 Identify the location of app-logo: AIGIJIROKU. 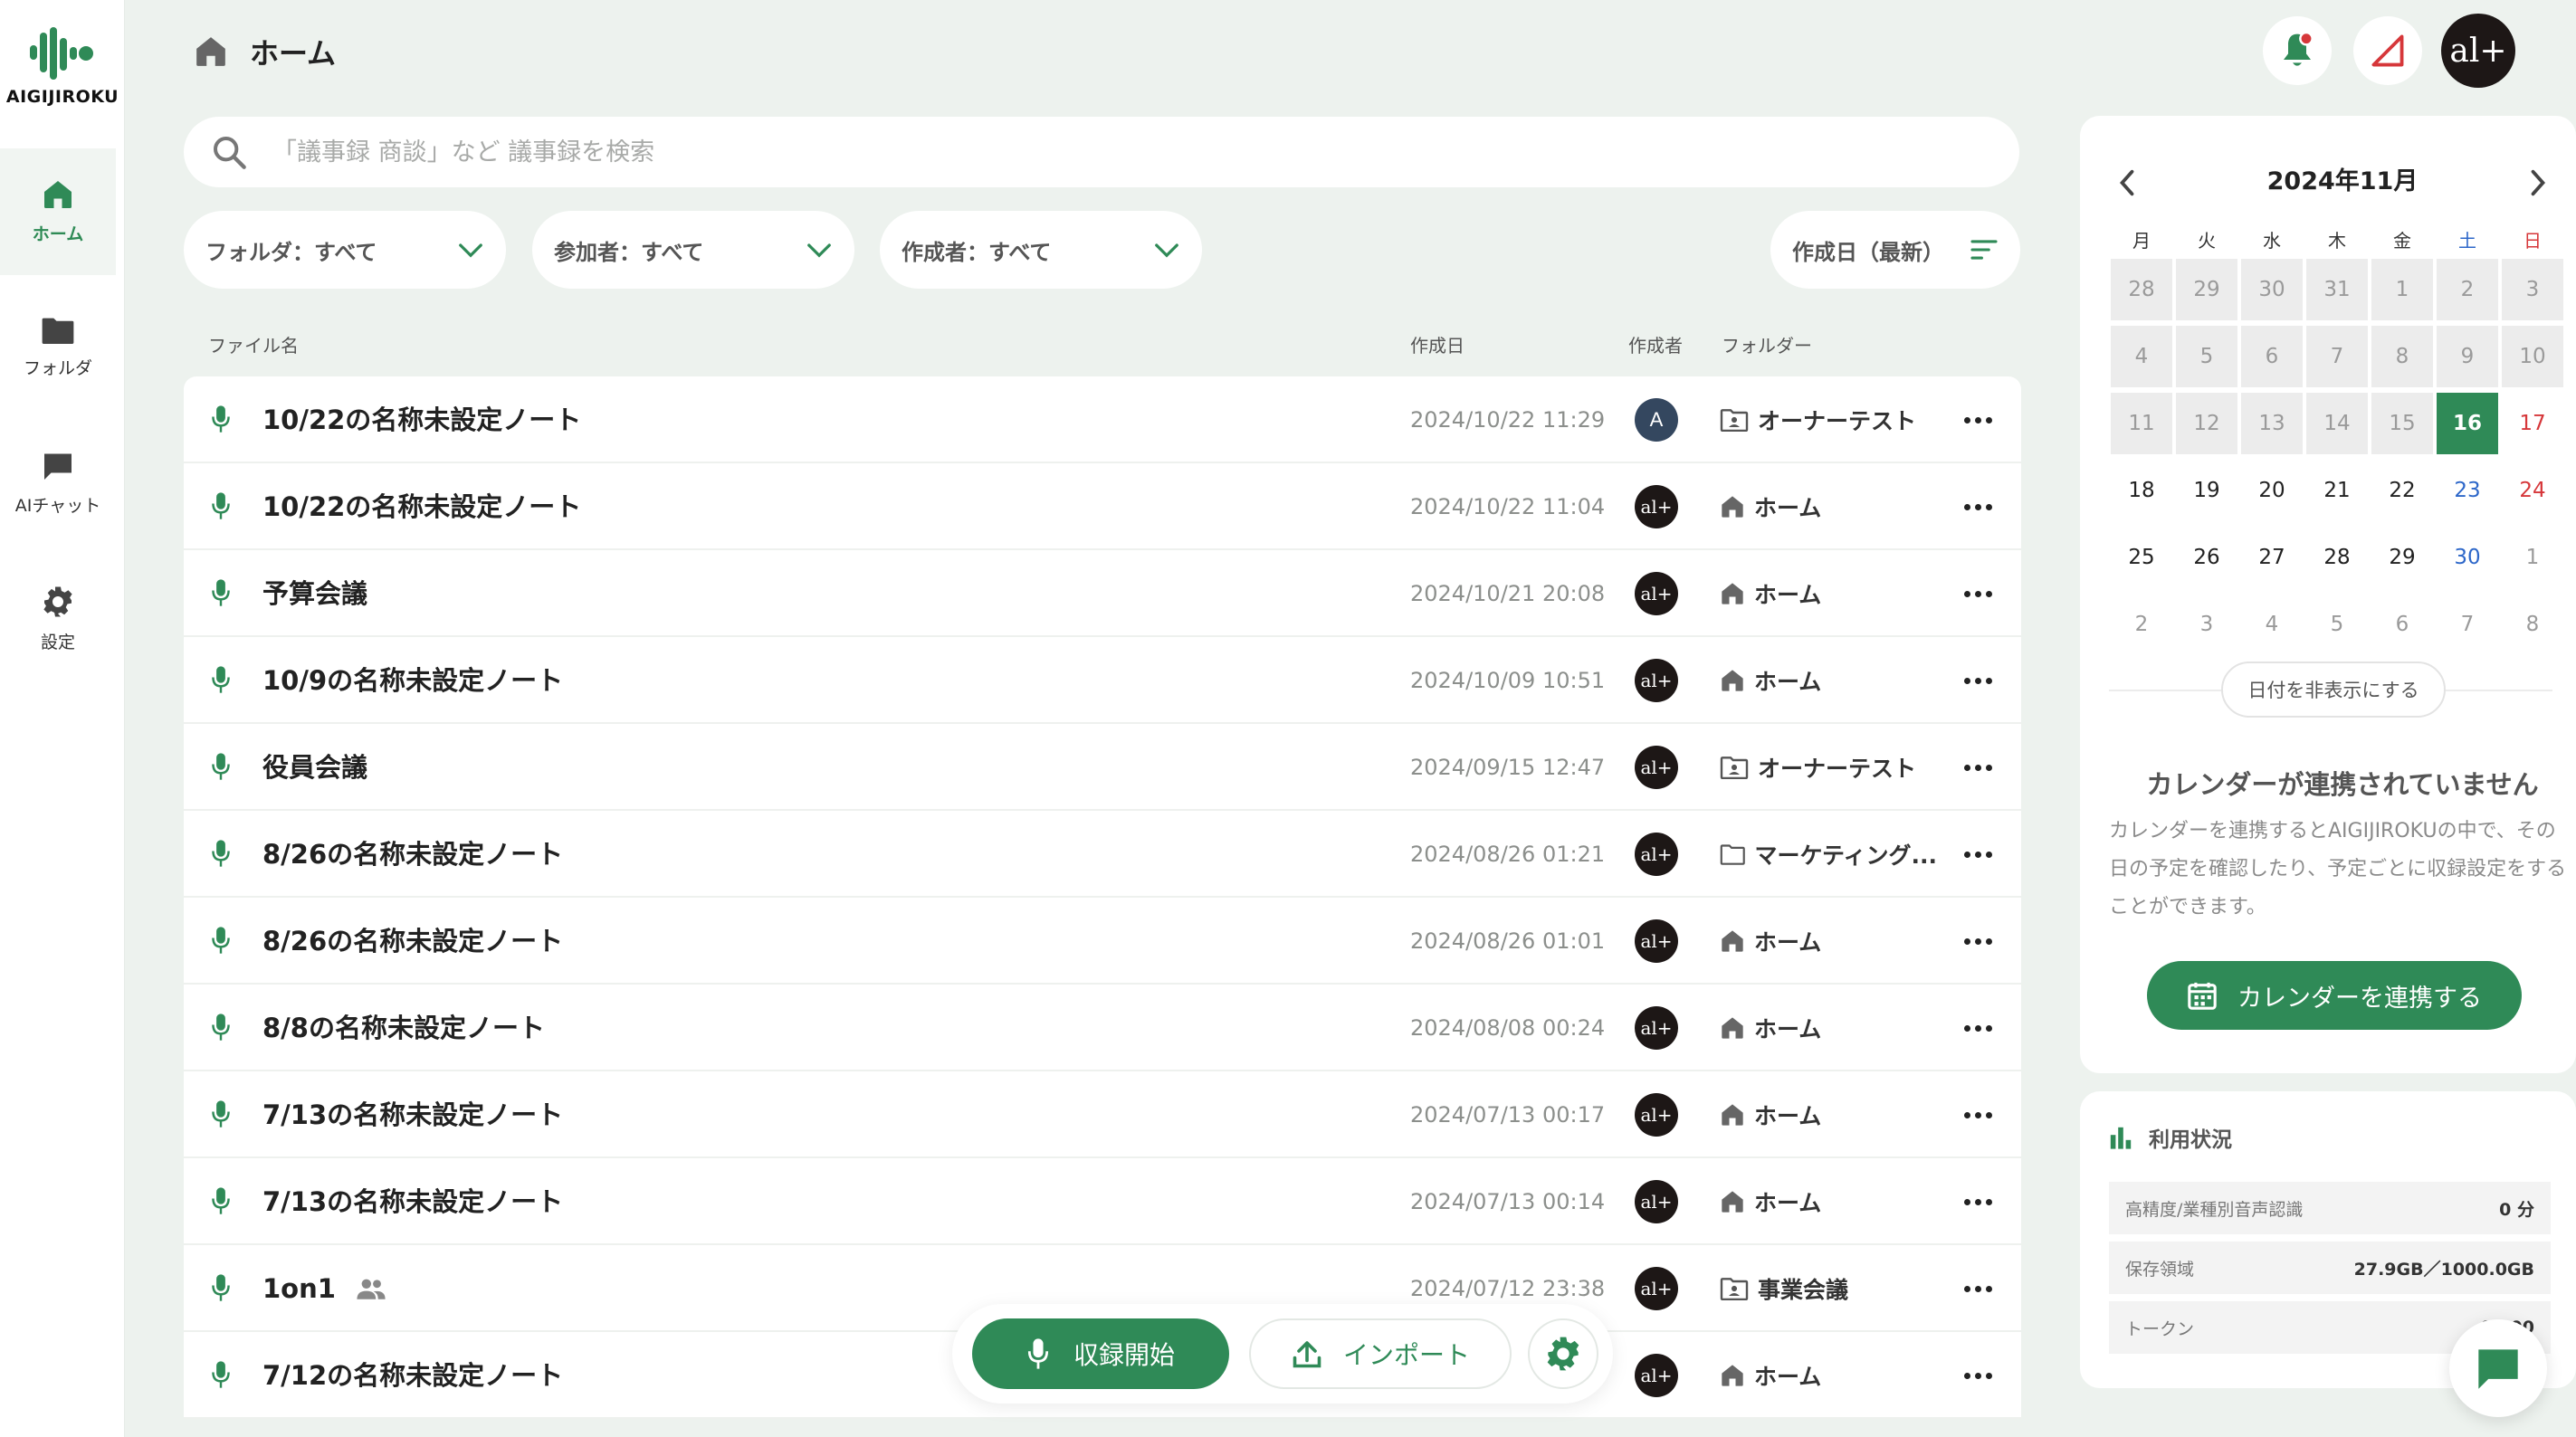
(63, 66).